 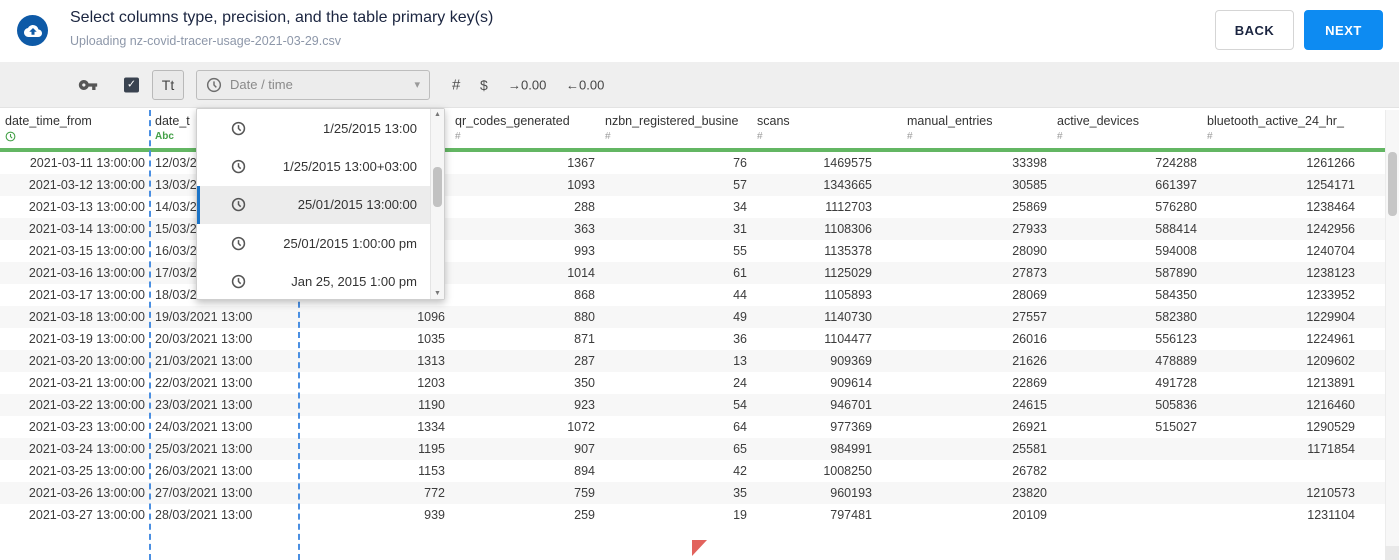 I want to click on cell: 2021-03-19 13:00:00, so click(x=75, y=339).